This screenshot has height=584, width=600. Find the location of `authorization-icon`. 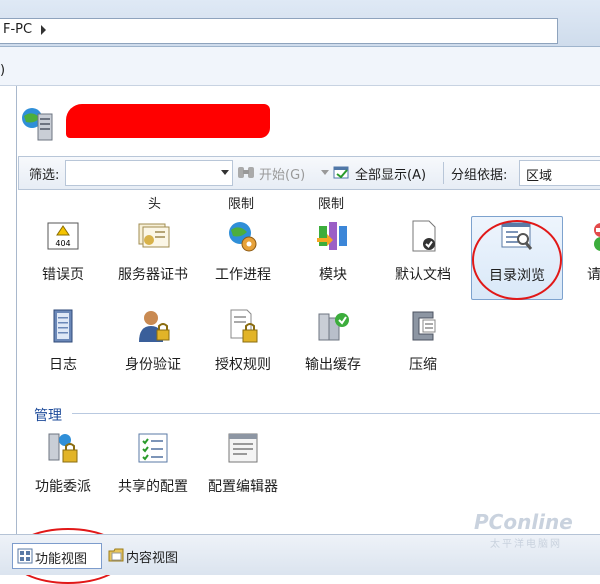

authorization-icon is located at coordinates (244, 326).